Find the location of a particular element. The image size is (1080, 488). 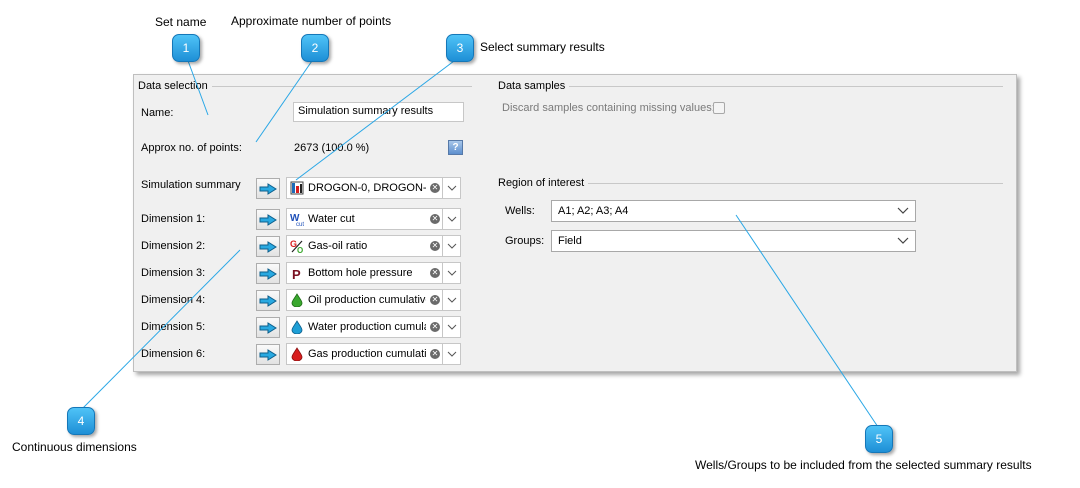

dimension-4-select-button is located at coordinates (268, 300).